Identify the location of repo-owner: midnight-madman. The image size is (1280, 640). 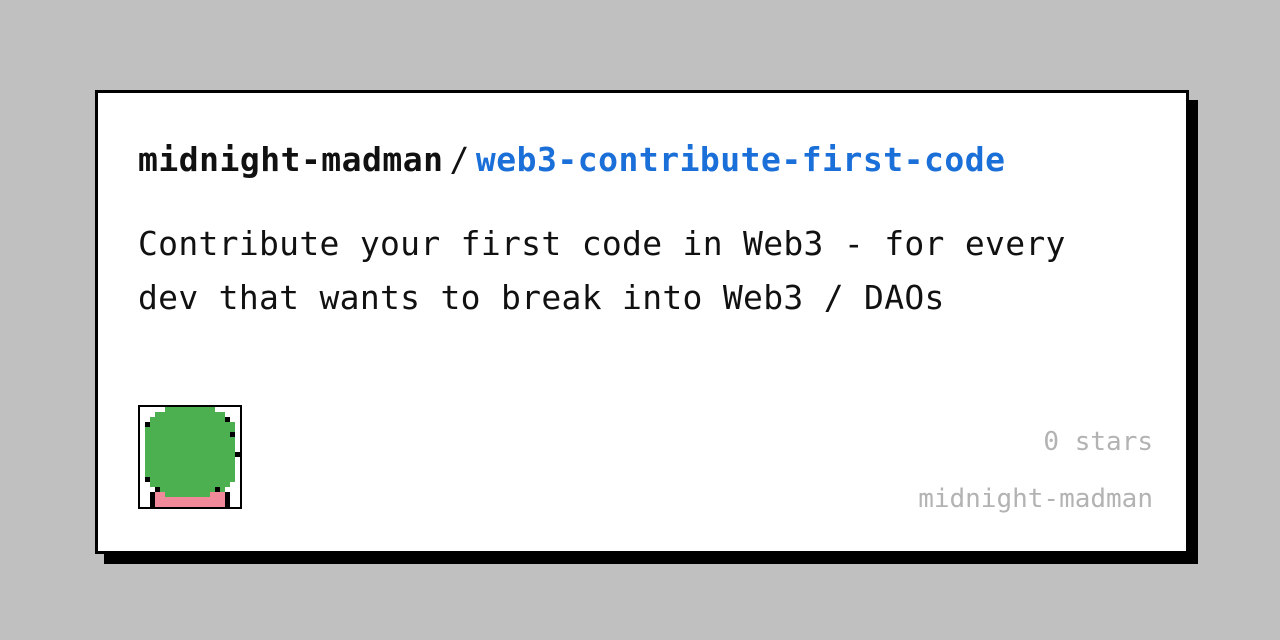
(291, 159).